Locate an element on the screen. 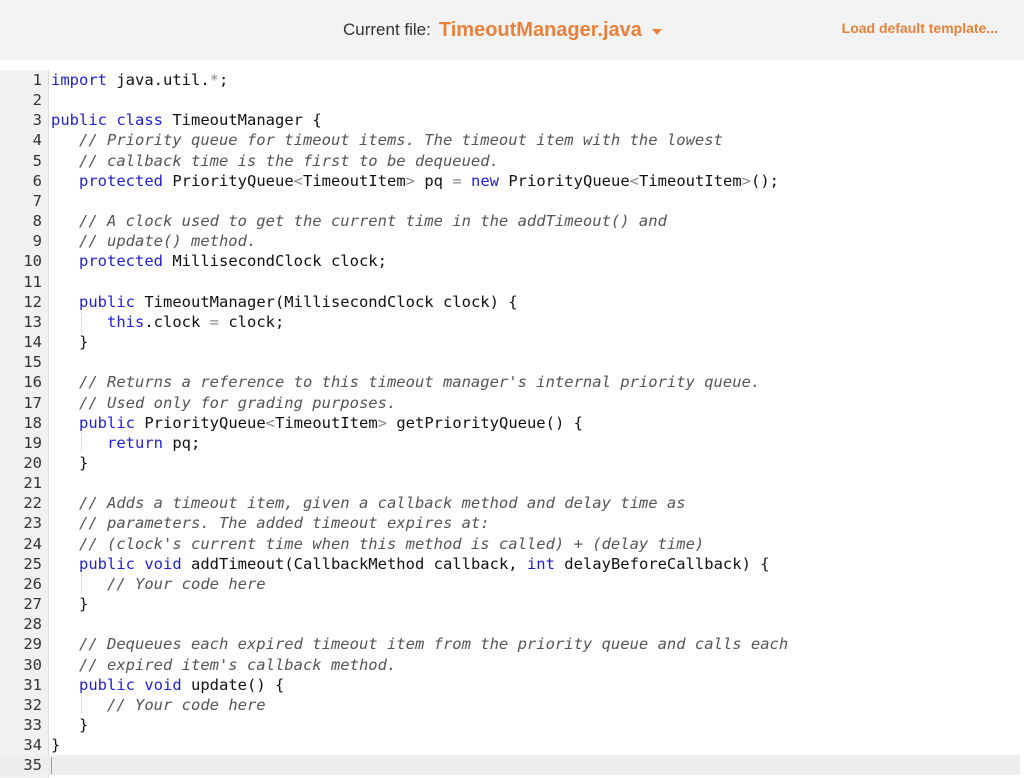 This screenshot has width=1024, height=778. code-text: // expired item's callback method. is located at coordinates (237, 665).